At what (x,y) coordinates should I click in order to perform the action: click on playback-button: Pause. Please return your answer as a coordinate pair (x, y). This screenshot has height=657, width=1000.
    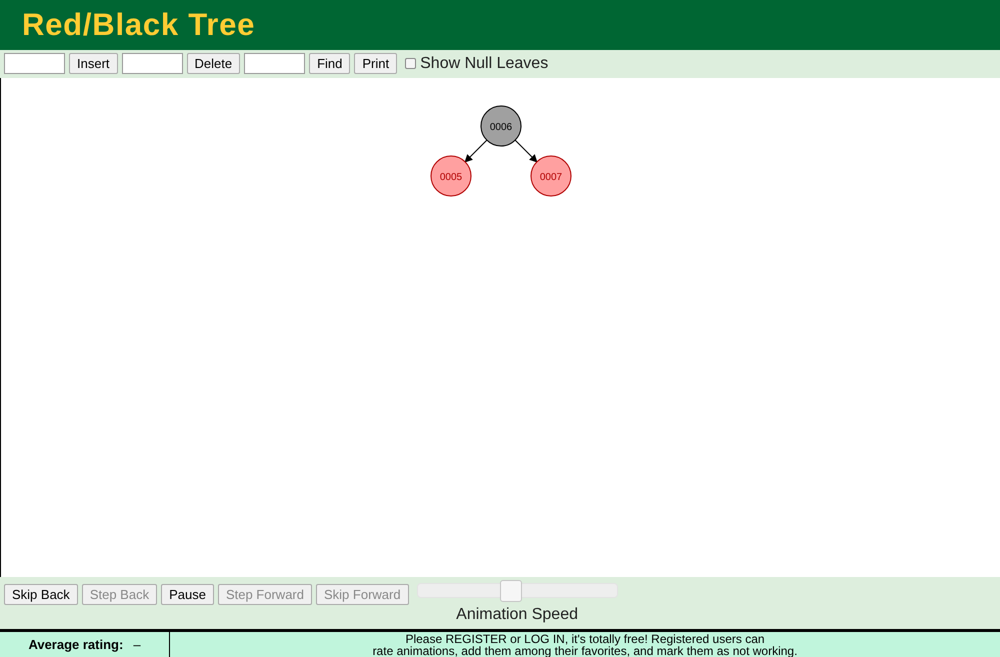
    Looking at the image, I should click on (187, 595).